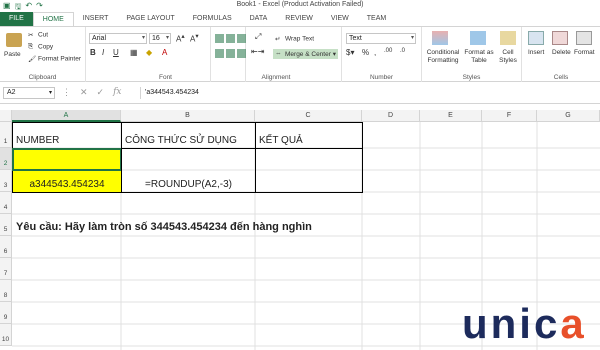 The image size is (600, 350). What do you see at coordinates (471, 77) in the screenshot?
I see `styles-label: Styles` at bounding box center [471, 77].